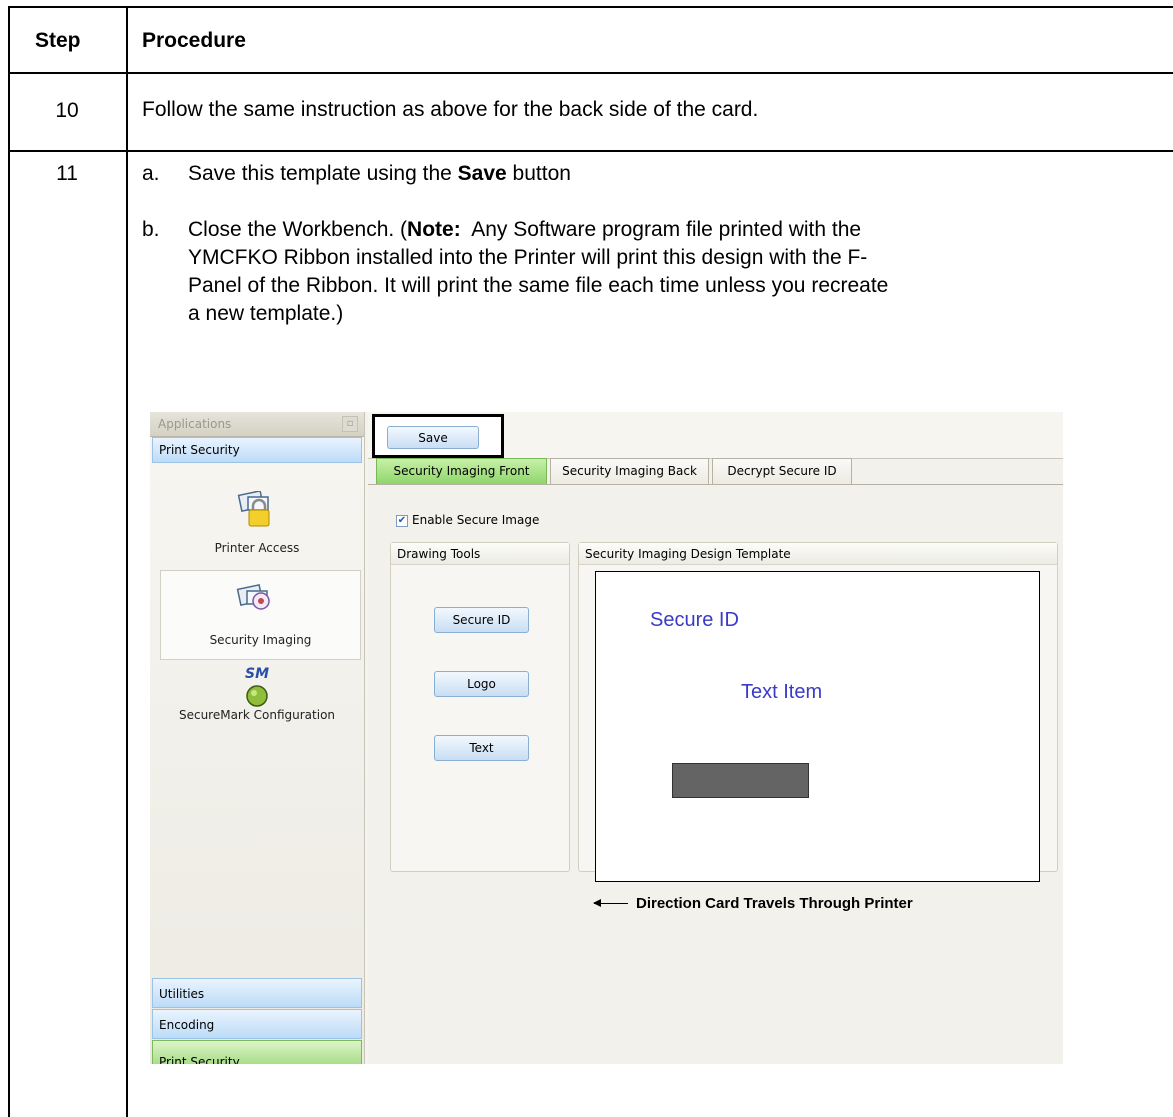  Describe the element at coordinates (740, 780) in the screenshot. I see `canvas-logo-placeholder` at that location.